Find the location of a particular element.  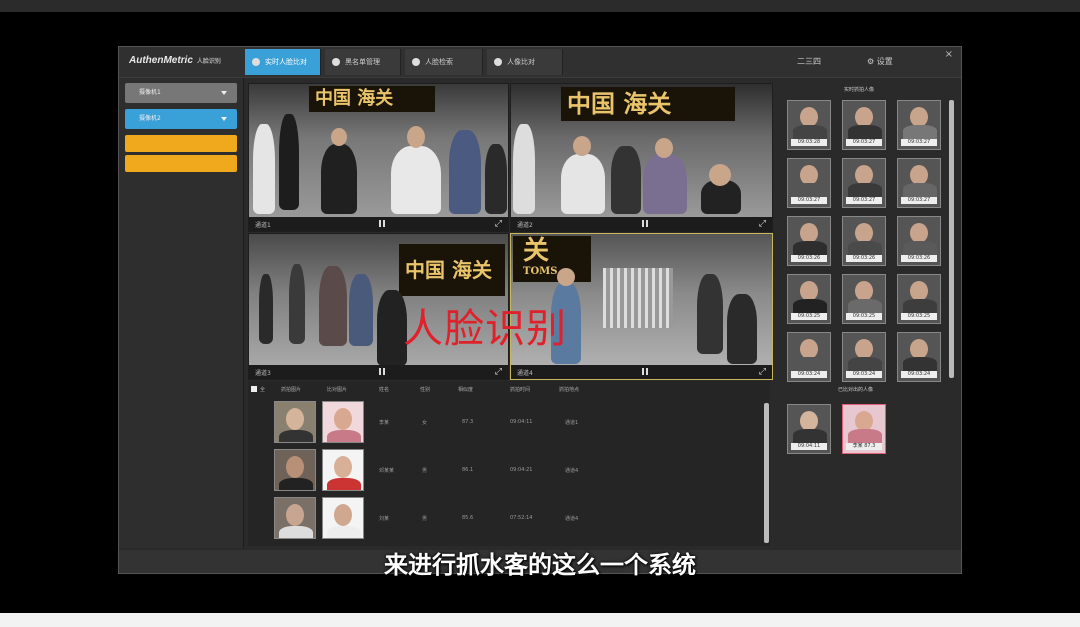

video-label: 通道2 is located at coordinates (525, 225).